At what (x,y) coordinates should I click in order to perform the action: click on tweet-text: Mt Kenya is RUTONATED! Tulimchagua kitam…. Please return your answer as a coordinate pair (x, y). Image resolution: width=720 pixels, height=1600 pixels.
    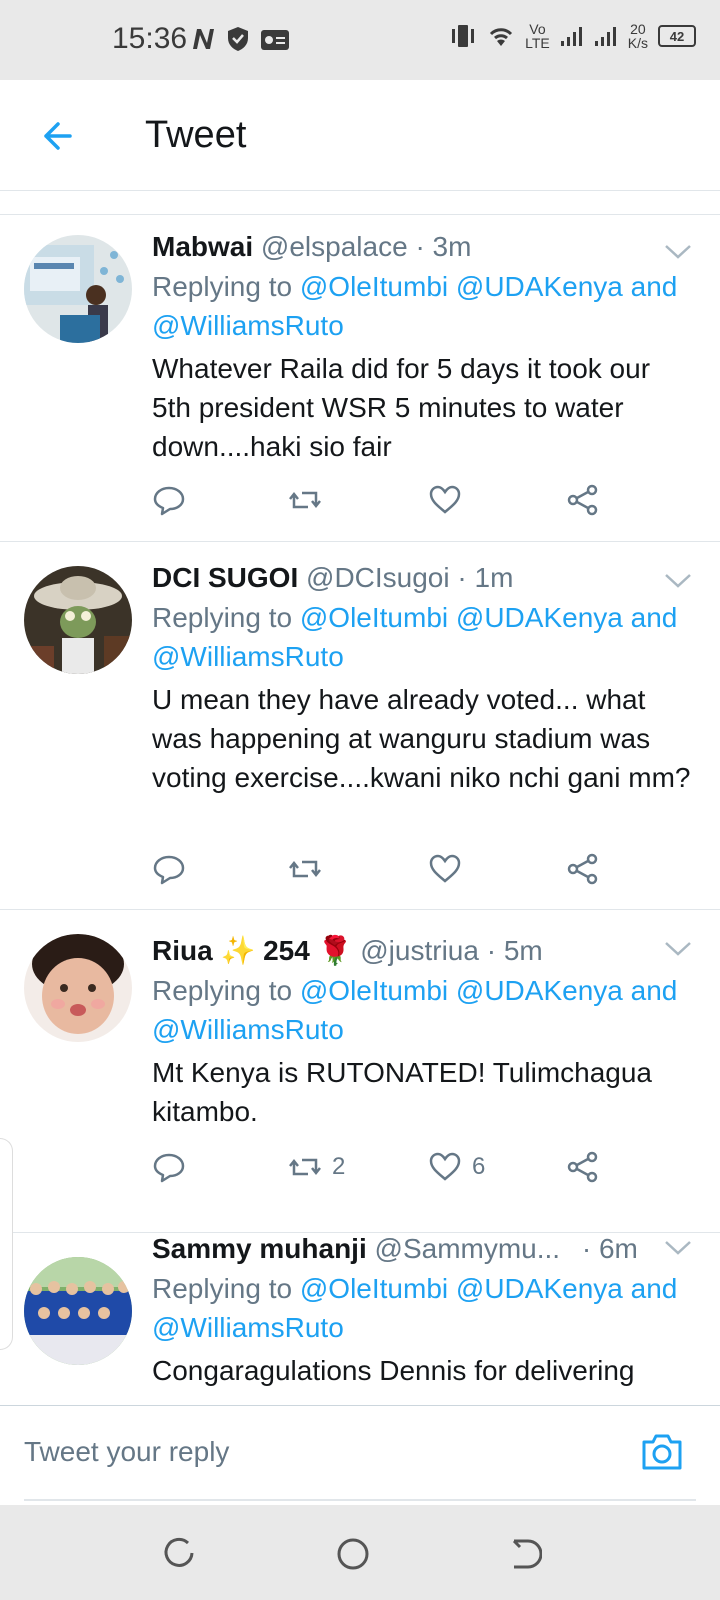
    Looking at the image, I should click on (402, 1092).